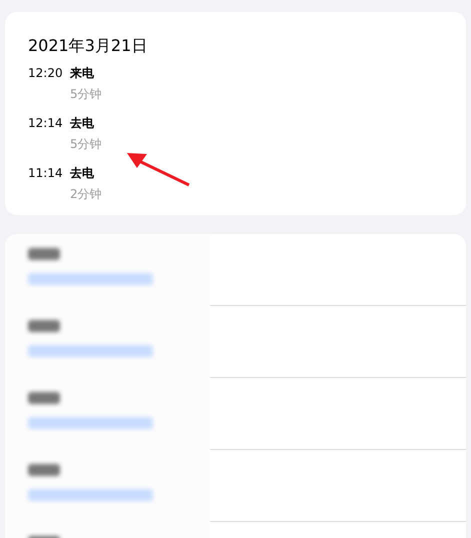  What do you see at coordinates (46, 123) in the screenshot?
I see `call-time: 12:14` at bounding box center [46, 123].